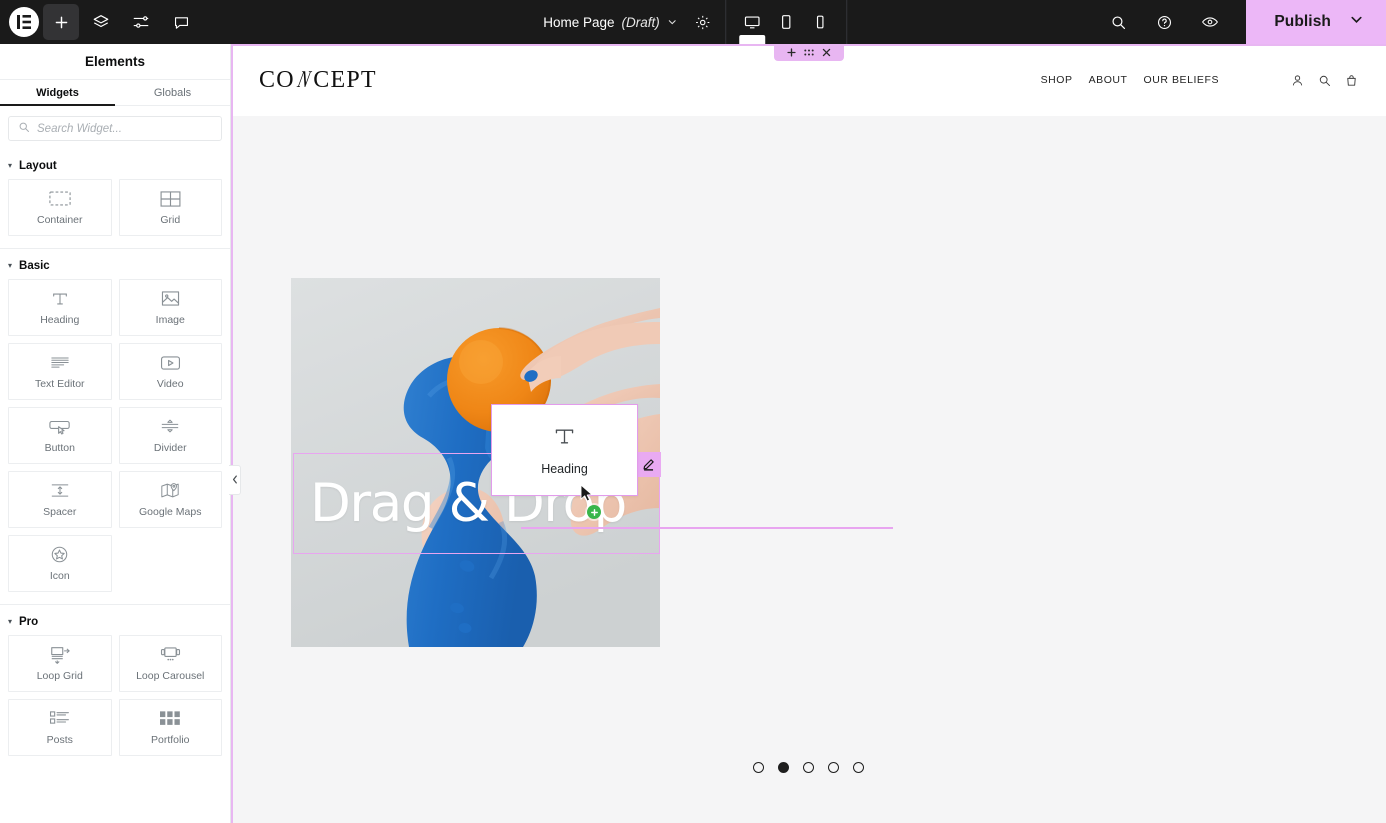 Image resolution: width=1386 pixels, height=823 pixels. What do you see at coordinates (59, 719) in the screenshot?
I see `posts-list-icon` at bounding box center [59, 719].